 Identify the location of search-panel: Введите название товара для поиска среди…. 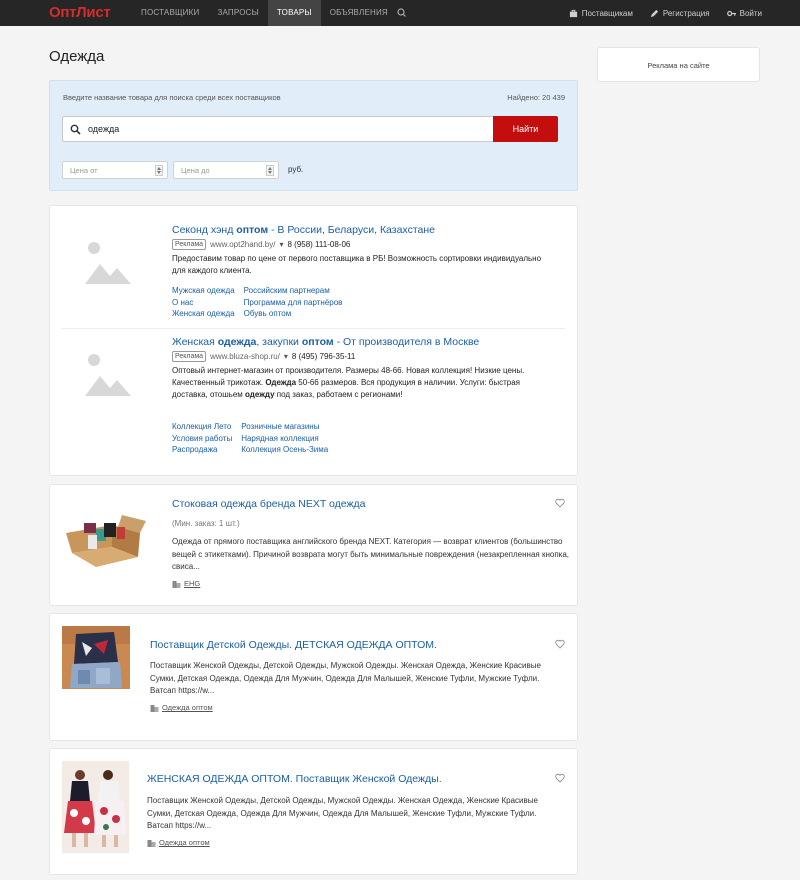
(313, 135).